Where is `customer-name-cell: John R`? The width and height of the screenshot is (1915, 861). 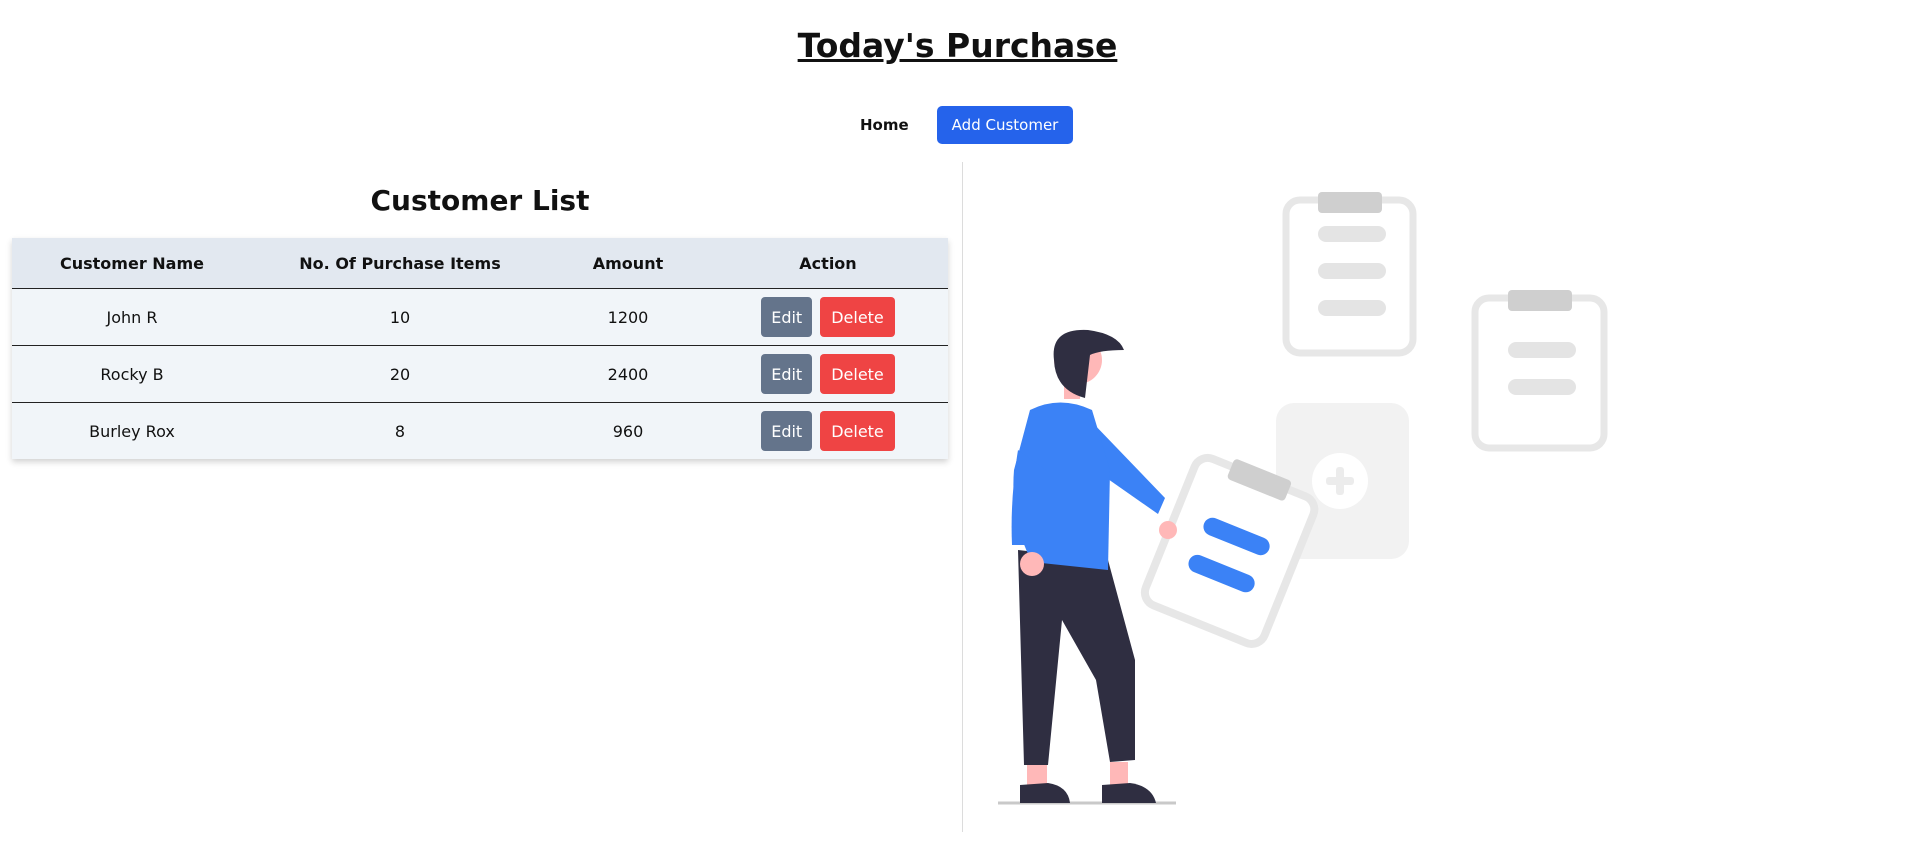 customer-name-cell: John R is located at coordinates (132, 317).